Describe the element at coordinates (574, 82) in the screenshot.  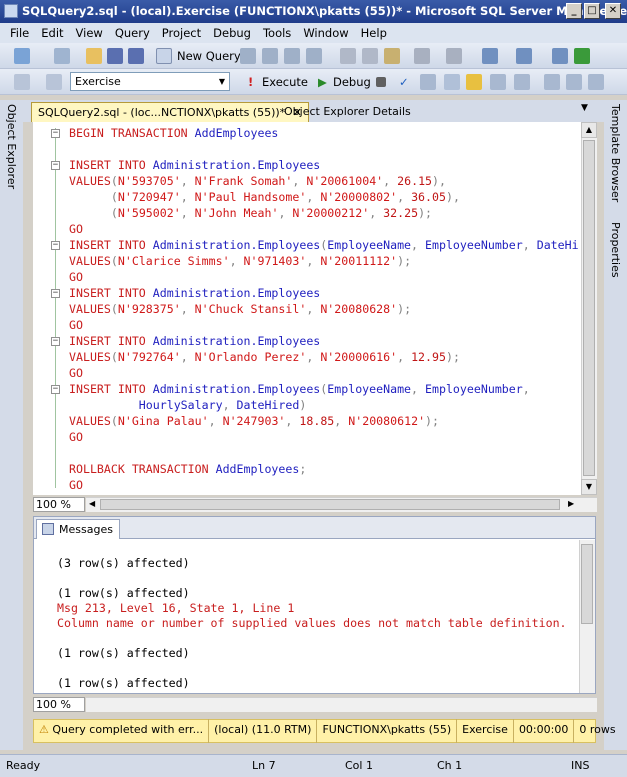
I see `results-to-grid-icon` at that location.